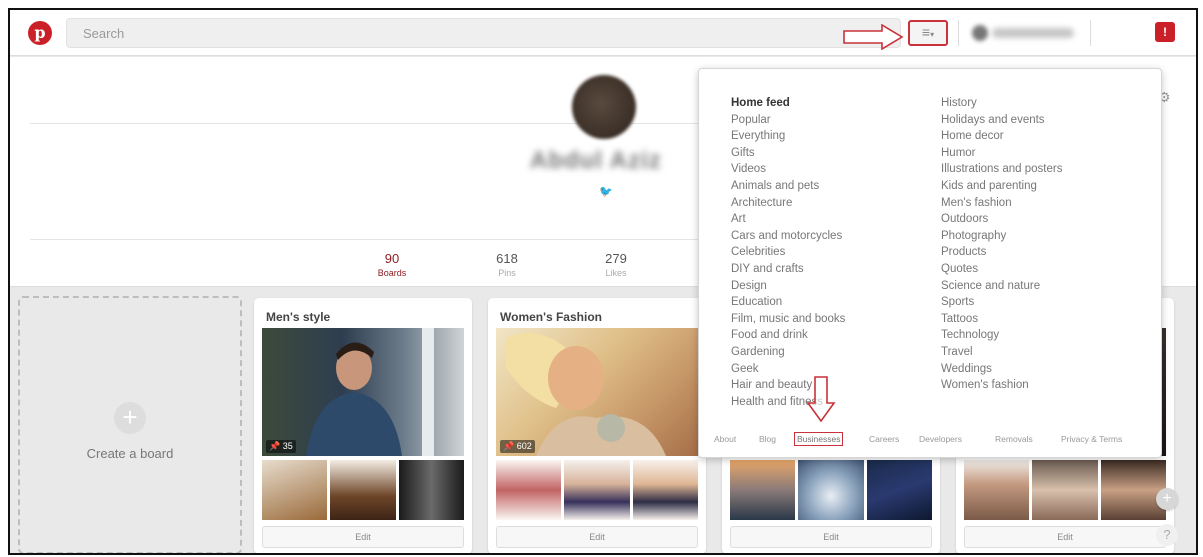  I want to click on board-card: Men's style 📌 35 Edit, so click(363, 425).